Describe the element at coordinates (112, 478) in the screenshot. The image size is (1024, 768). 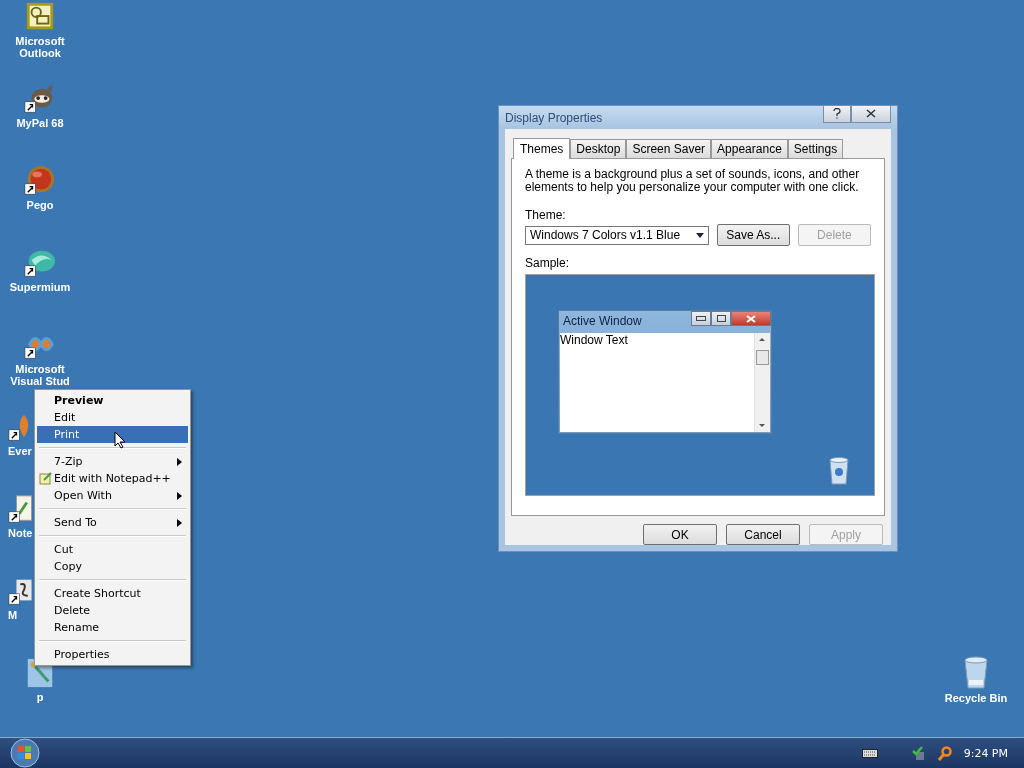
I see `menu-item: Edit with Notepad++` at that location.